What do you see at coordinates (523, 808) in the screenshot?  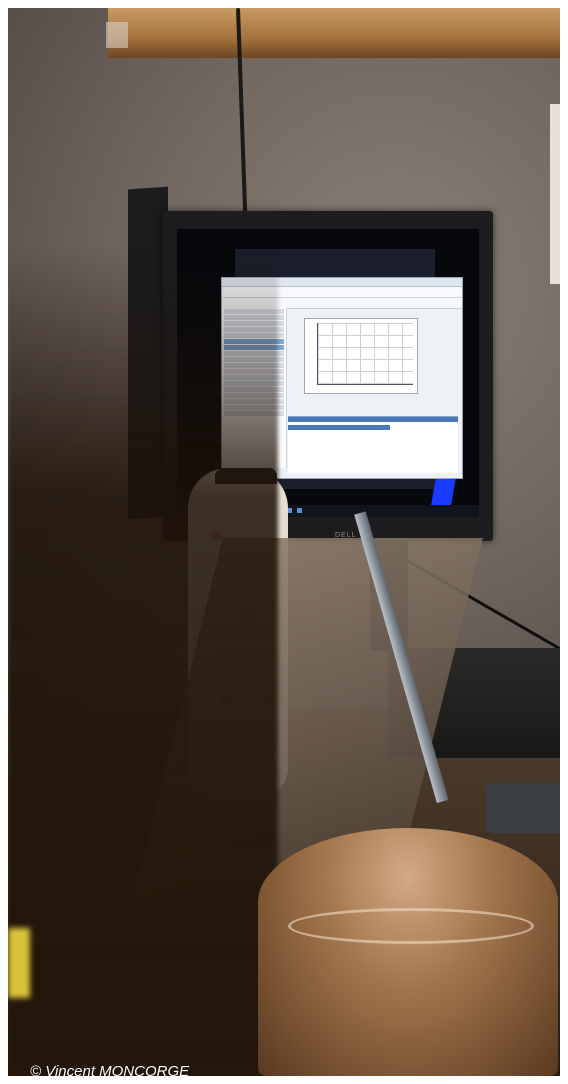 I see `laptop-keyboard` at bounding box center [523, 808].